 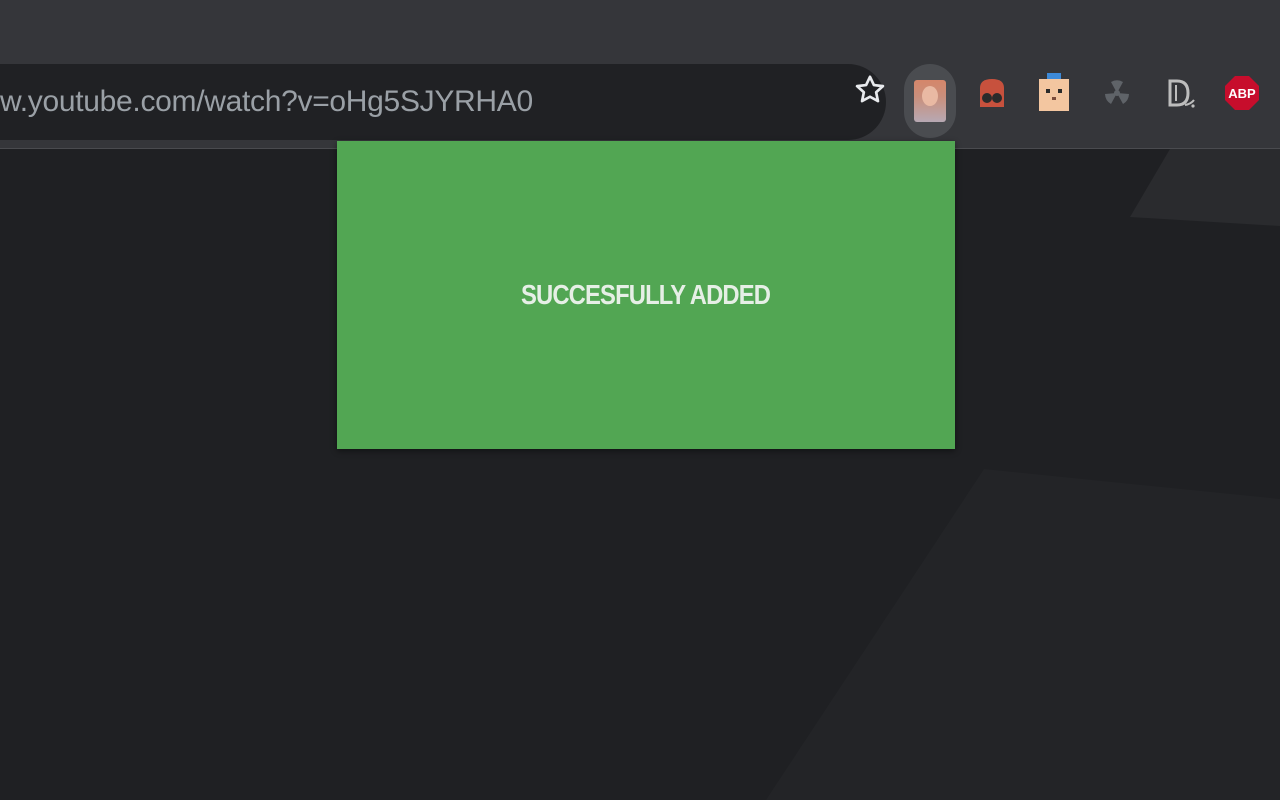 What do you see at coordinates (992, 93) in the screenshot?
I see `ghost-icon` at bounding box center [992, 93].